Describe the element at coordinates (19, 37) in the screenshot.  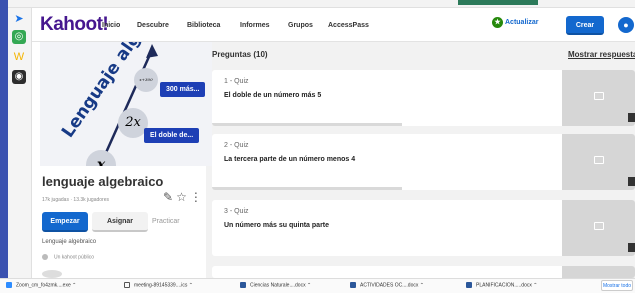
I see `app-icon-green: ◎` at that location.